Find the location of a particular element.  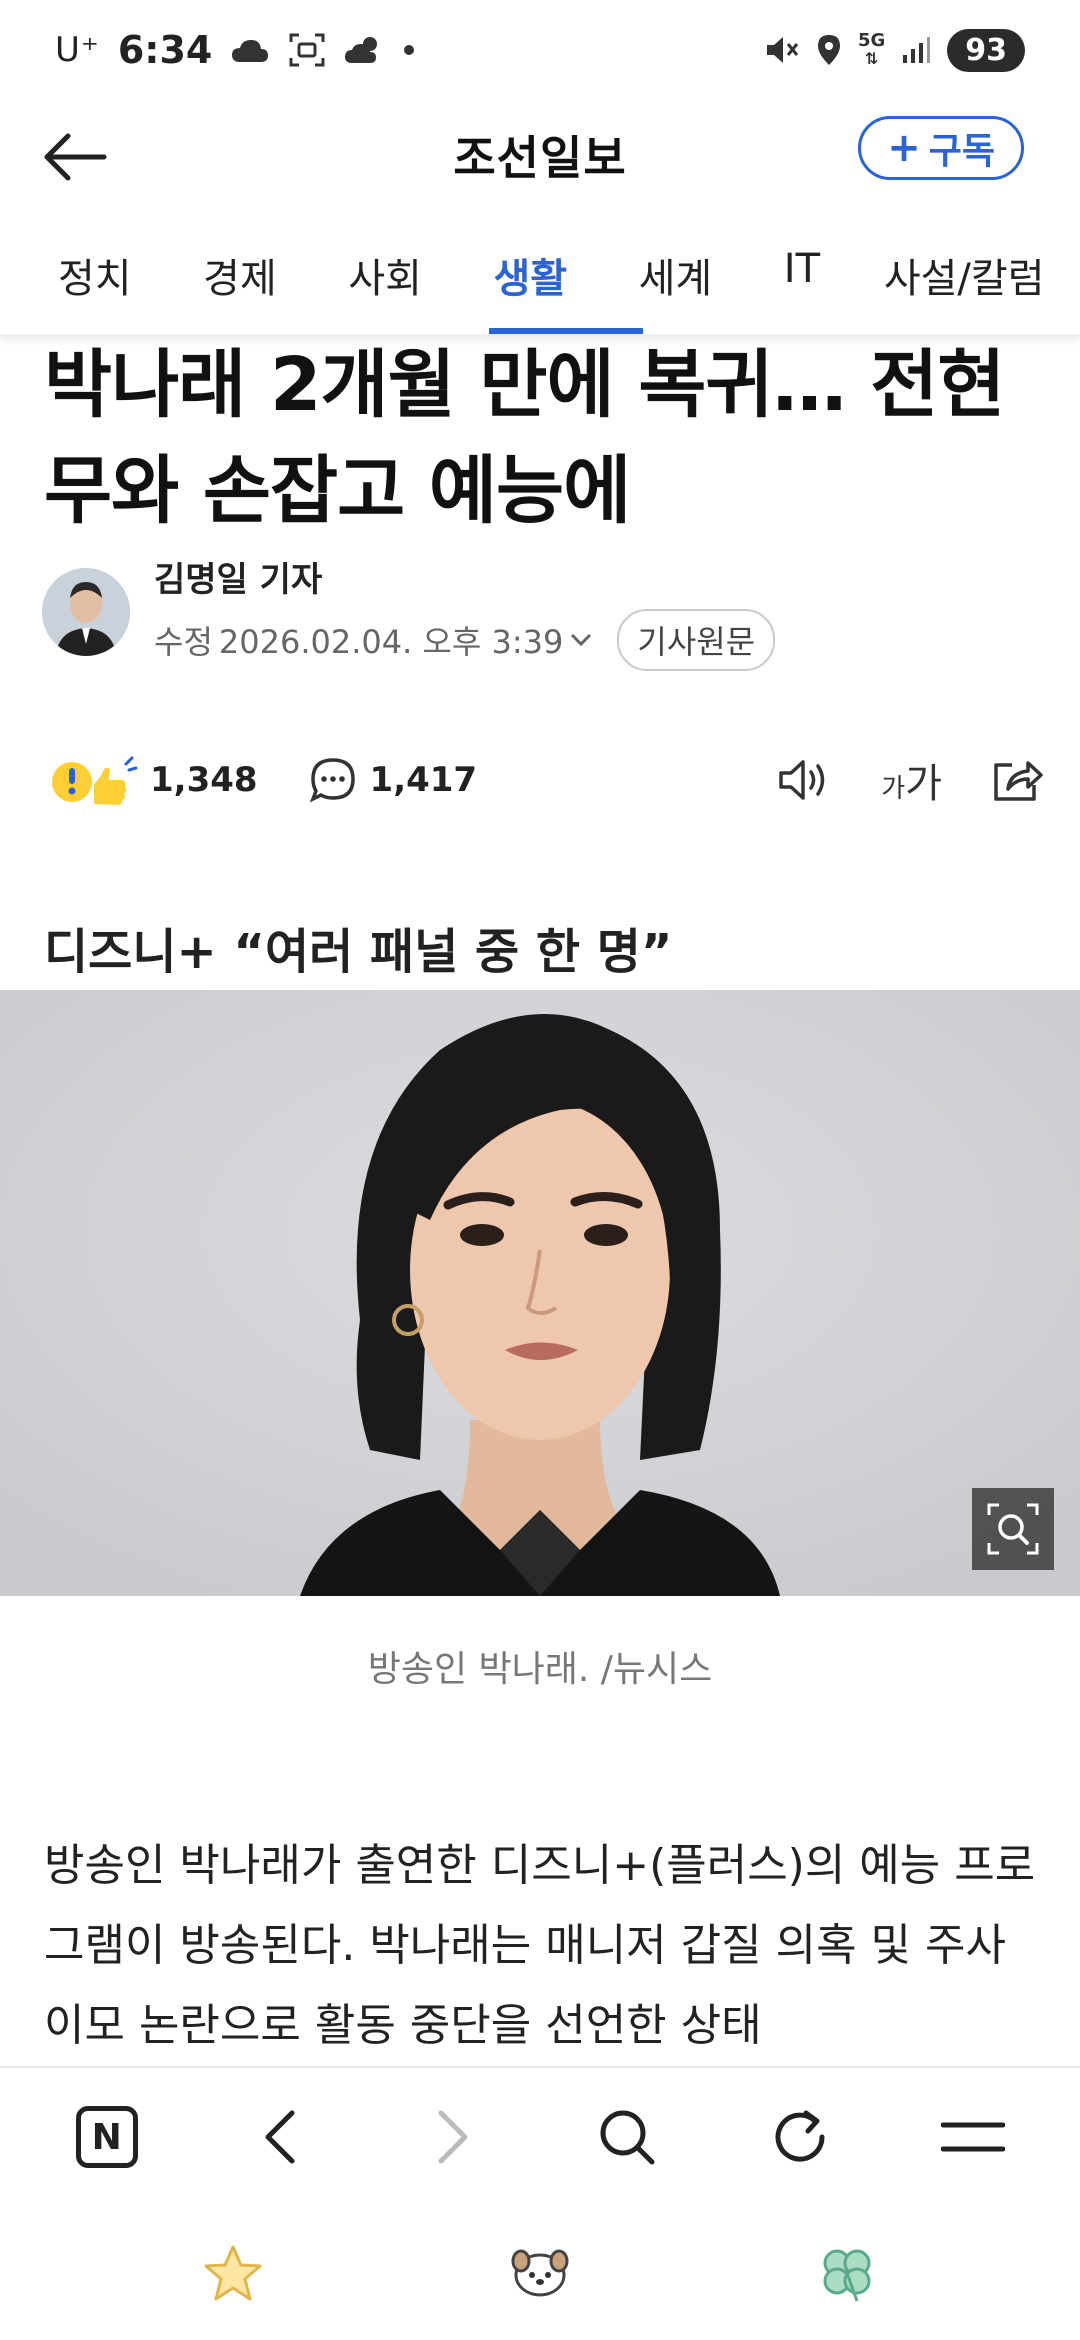

network-5g-icon: 5G ⇅ is located at coordinates (871, 49).